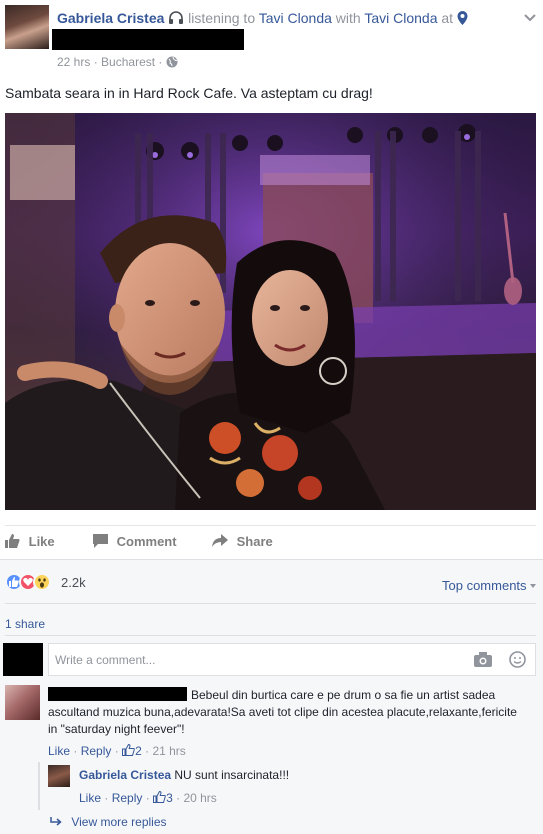  I want to click on reply-author-name: Gabriela Cristea, so click(125, 775).